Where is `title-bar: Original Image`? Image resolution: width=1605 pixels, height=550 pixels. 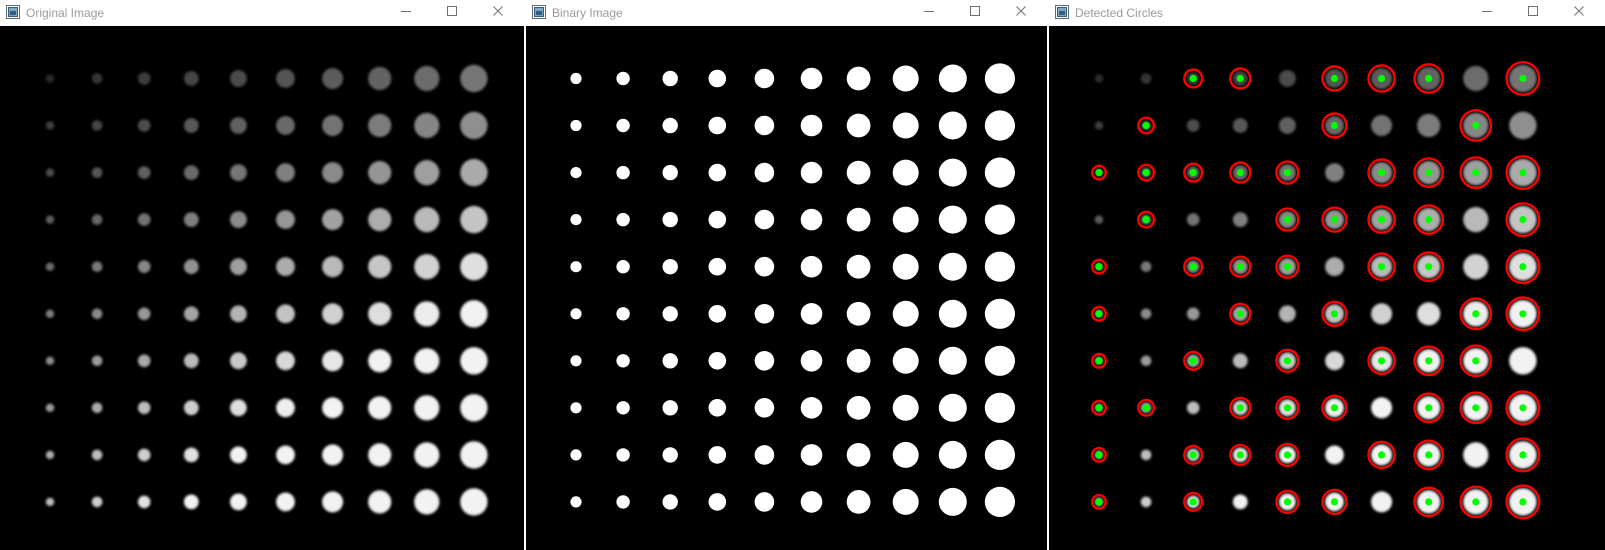
title-bar: Original Image is located at coordinates (262, 13).